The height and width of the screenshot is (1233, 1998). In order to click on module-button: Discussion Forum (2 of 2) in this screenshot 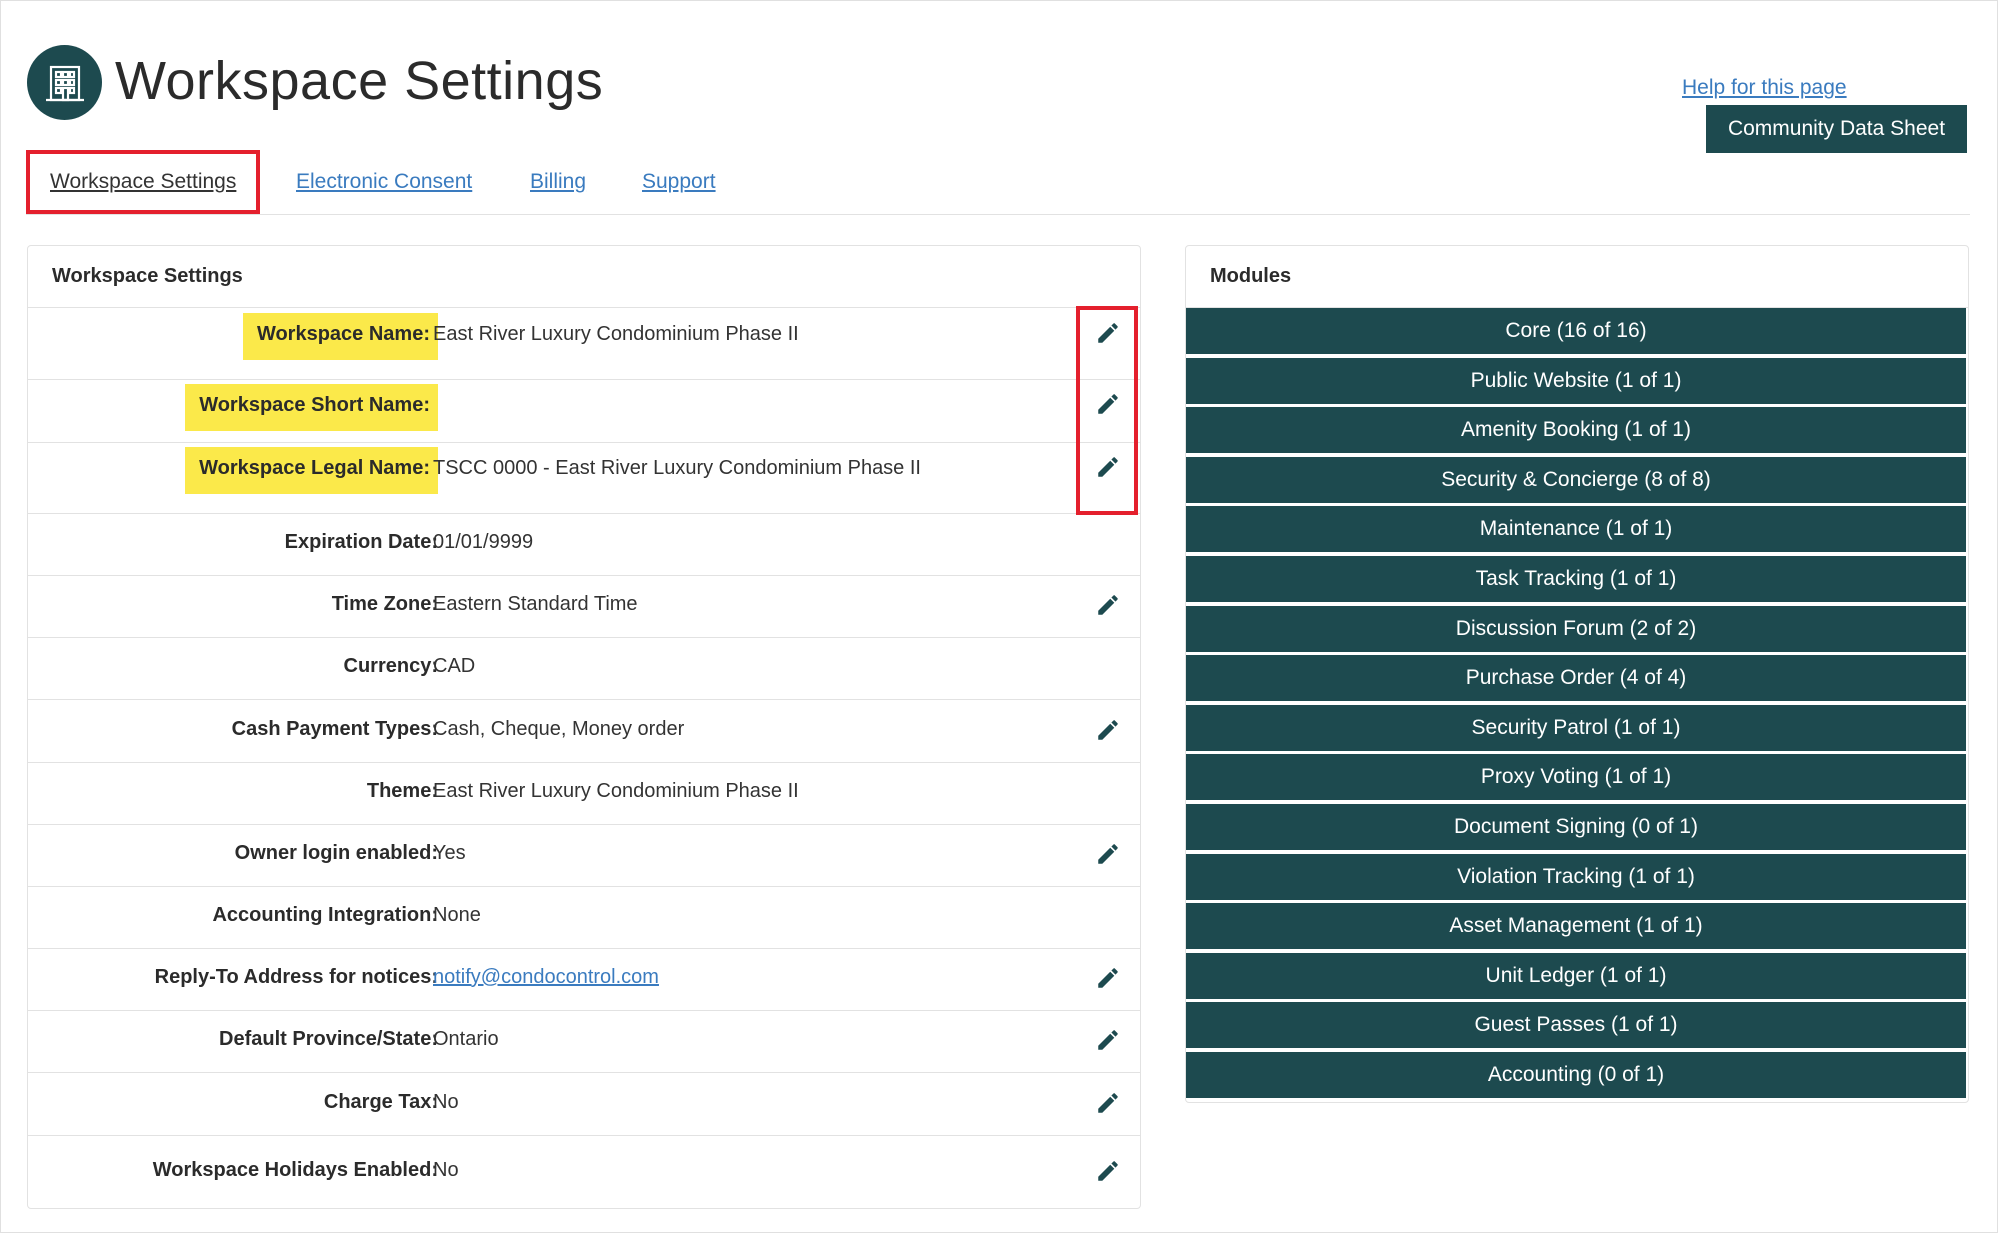, I will do `click(1576, 628)`.